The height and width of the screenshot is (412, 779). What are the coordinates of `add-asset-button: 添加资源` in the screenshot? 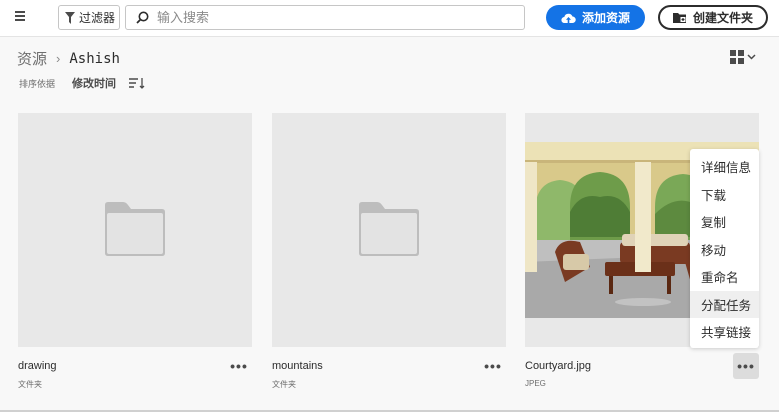 It's located at (595, 17).